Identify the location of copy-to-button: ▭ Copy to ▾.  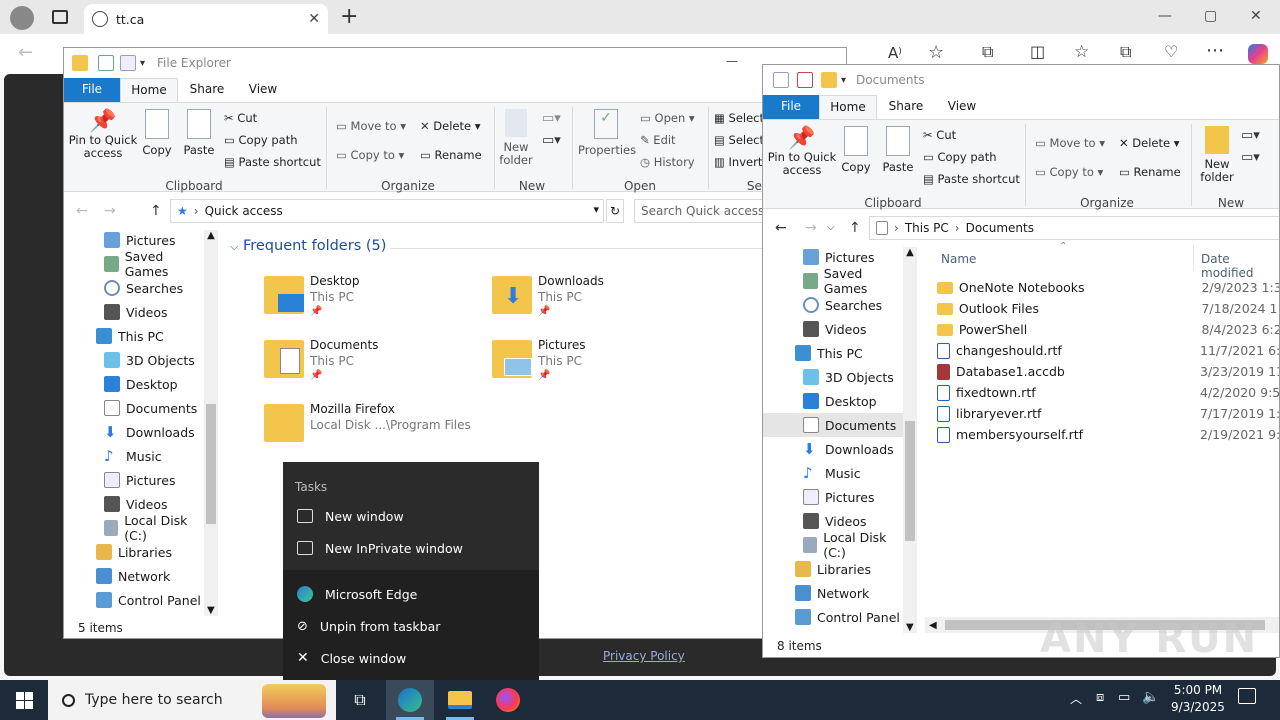
(370, 155).